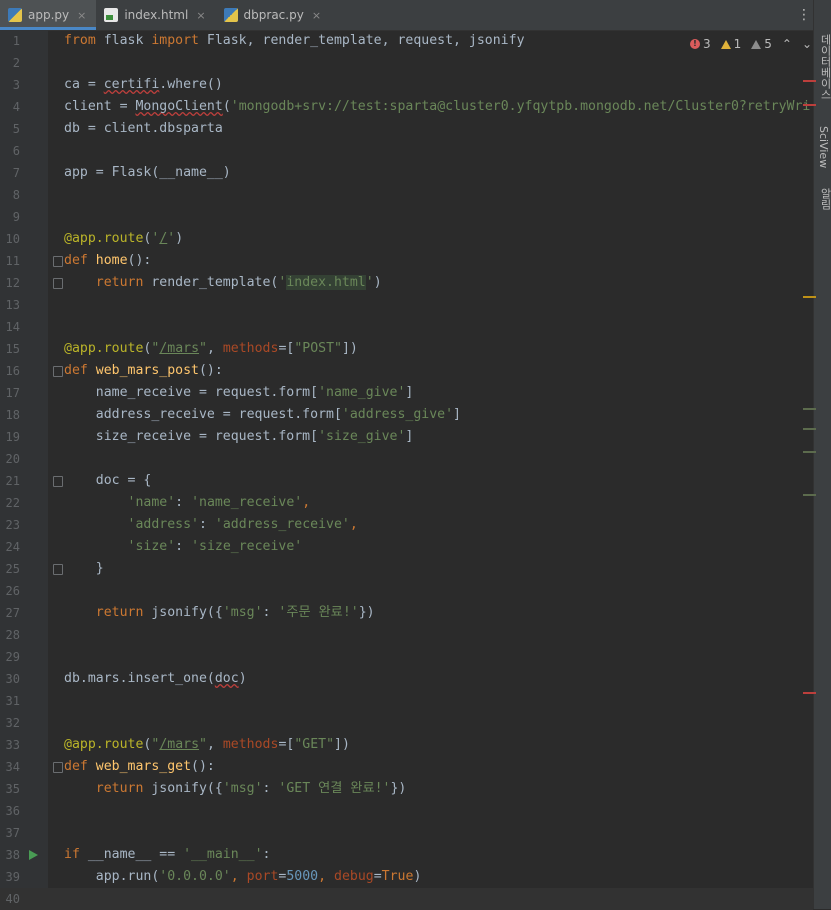 This screenshot has width=831, height=910. Describe the element at coordinates (193, 282) in the screenshot. I see `code-line: 12 return render_template('index.html')` at that location.